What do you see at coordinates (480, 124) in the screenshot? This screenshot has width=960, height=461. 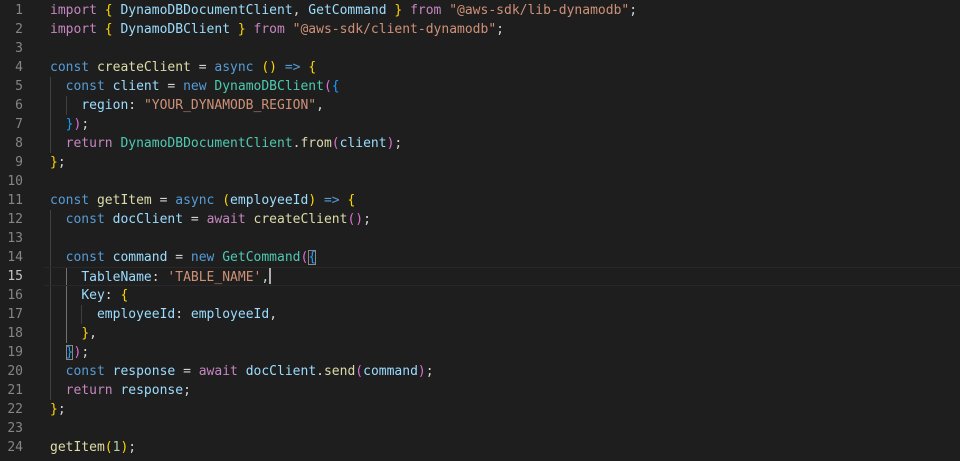 I see `code-line: 7 });` at bounding box center [480, 124].